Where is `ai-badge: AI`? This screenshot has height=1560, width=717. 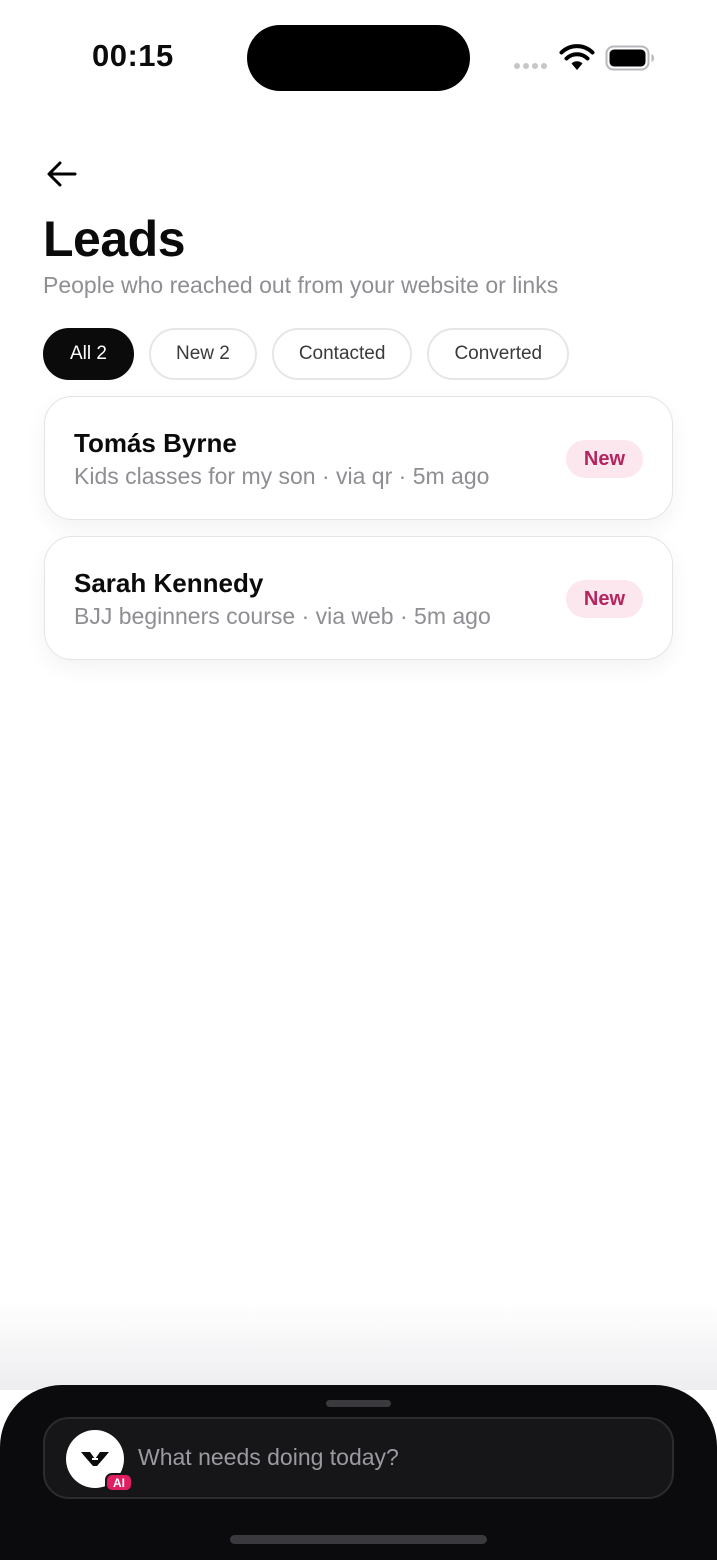
ai-badge: AI is located at coordinates (119, 1482).